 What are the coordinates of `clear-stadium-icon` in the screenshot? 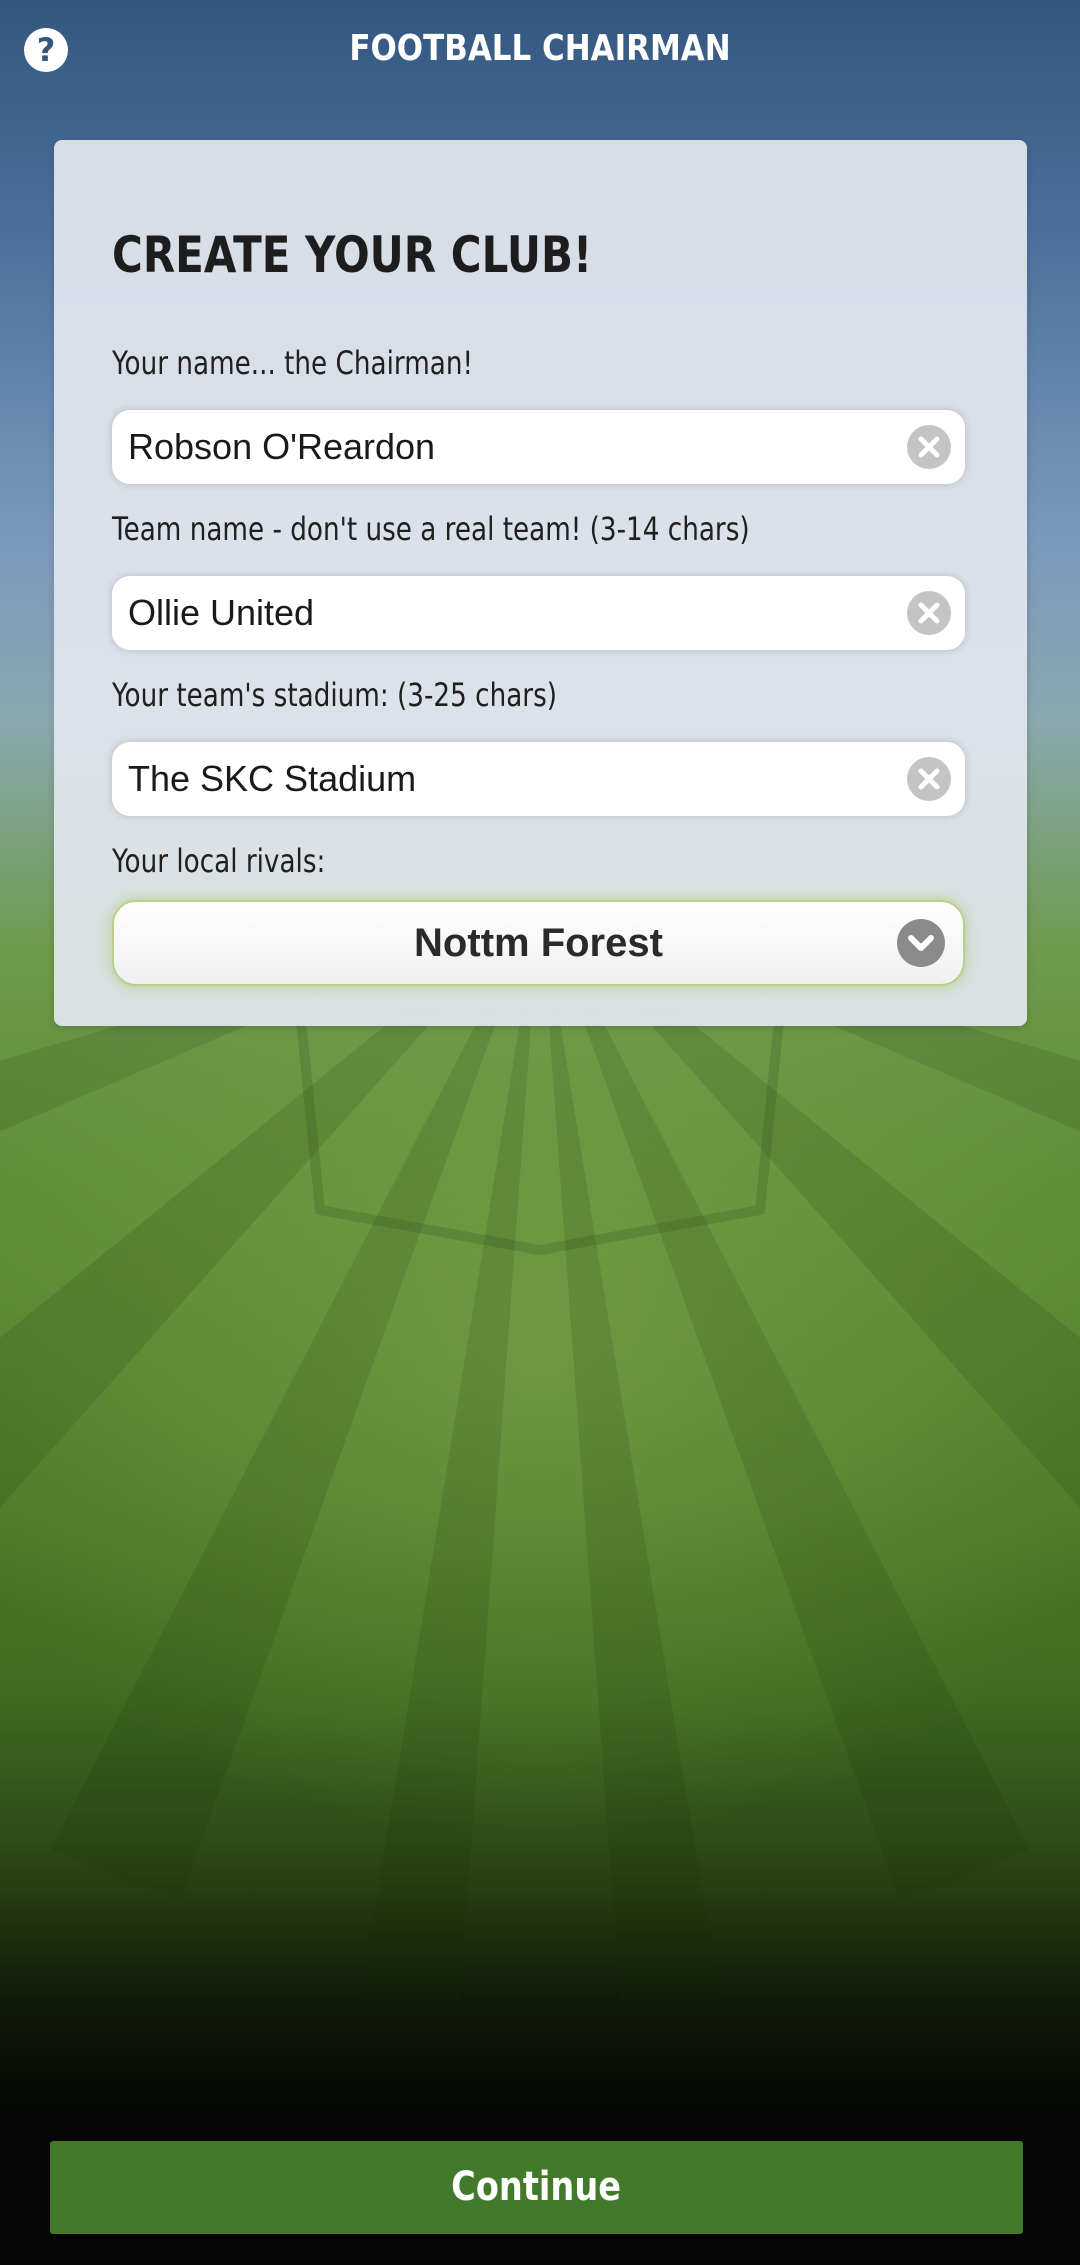 It's located at (929, 779).